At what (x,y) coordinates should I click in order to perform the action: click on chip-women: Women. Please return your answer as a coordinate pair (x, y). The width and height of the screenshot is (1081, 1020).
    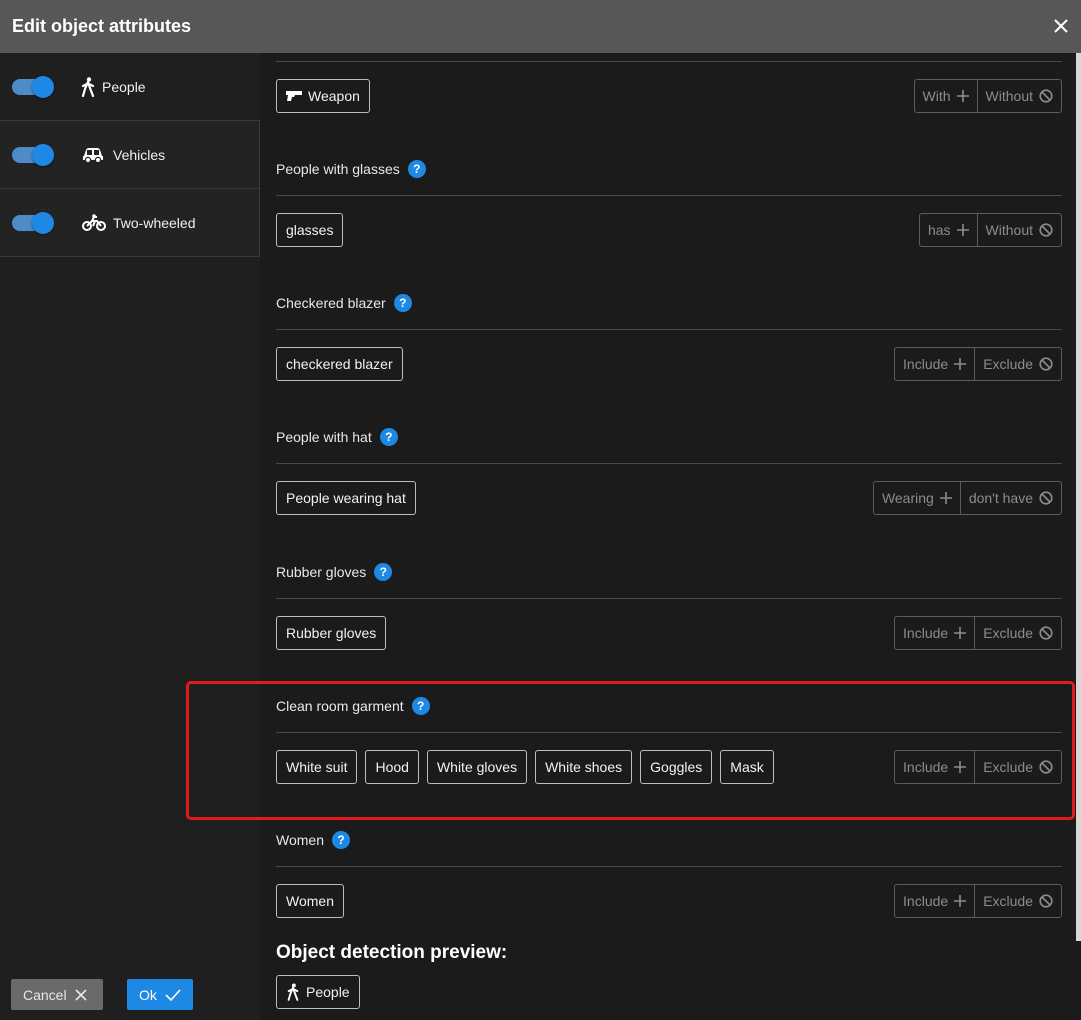
    Looking at the image, I should click on (310, 901).